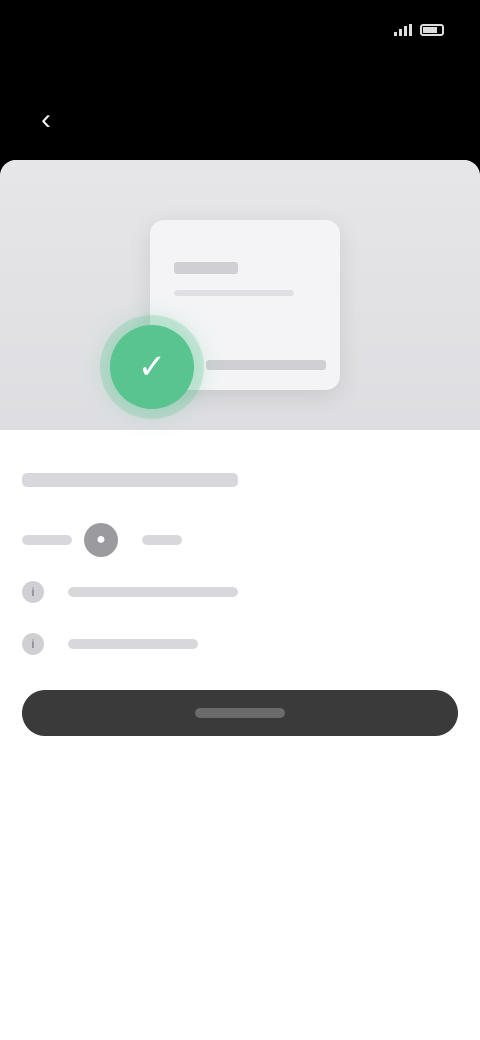 This screenshot has height=1040, width=480. I want to click on button-label-placeholder, so click(240, 713).